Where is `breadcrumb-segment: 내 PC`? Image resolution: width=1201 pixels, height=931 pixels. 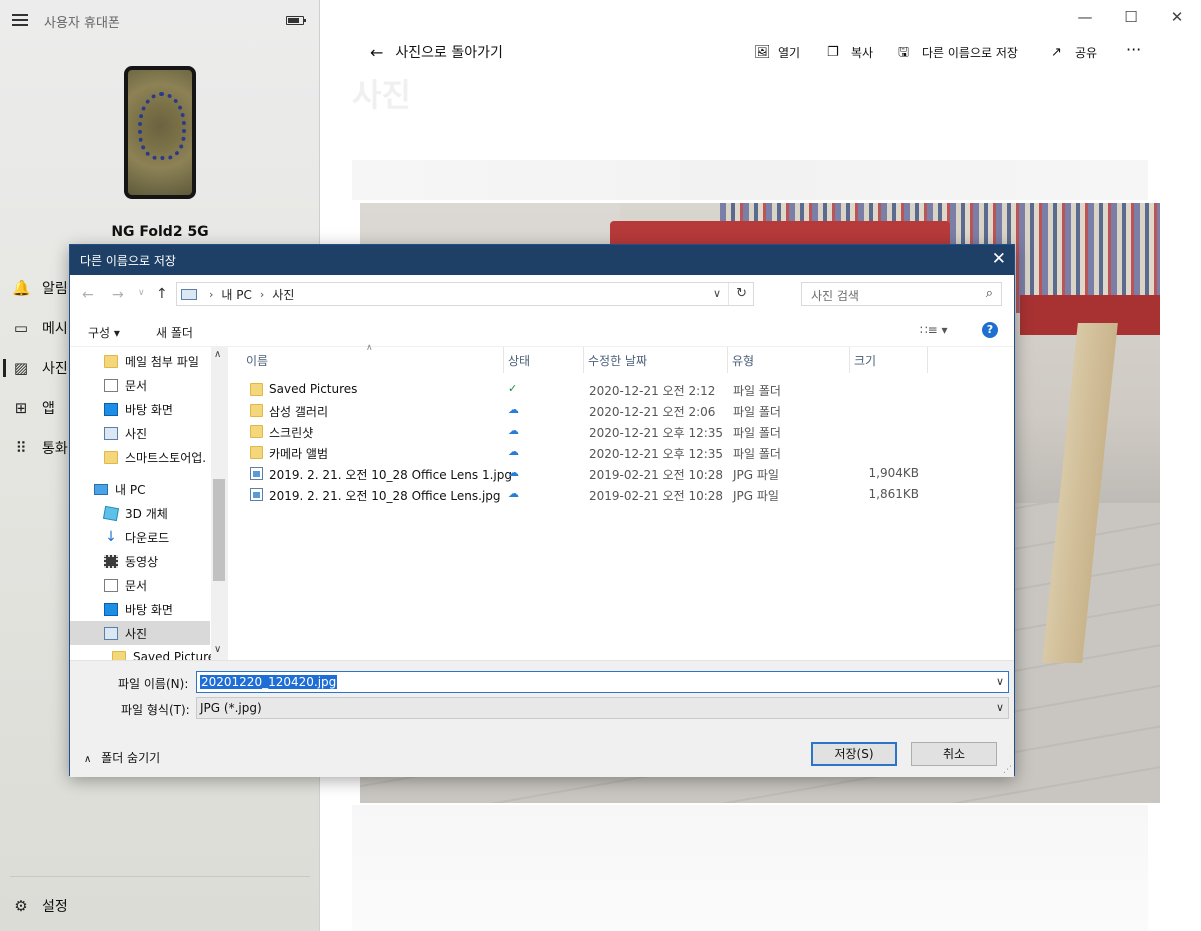
breadcrumb-segment: 내 PC is located at coordinates (236, 294).